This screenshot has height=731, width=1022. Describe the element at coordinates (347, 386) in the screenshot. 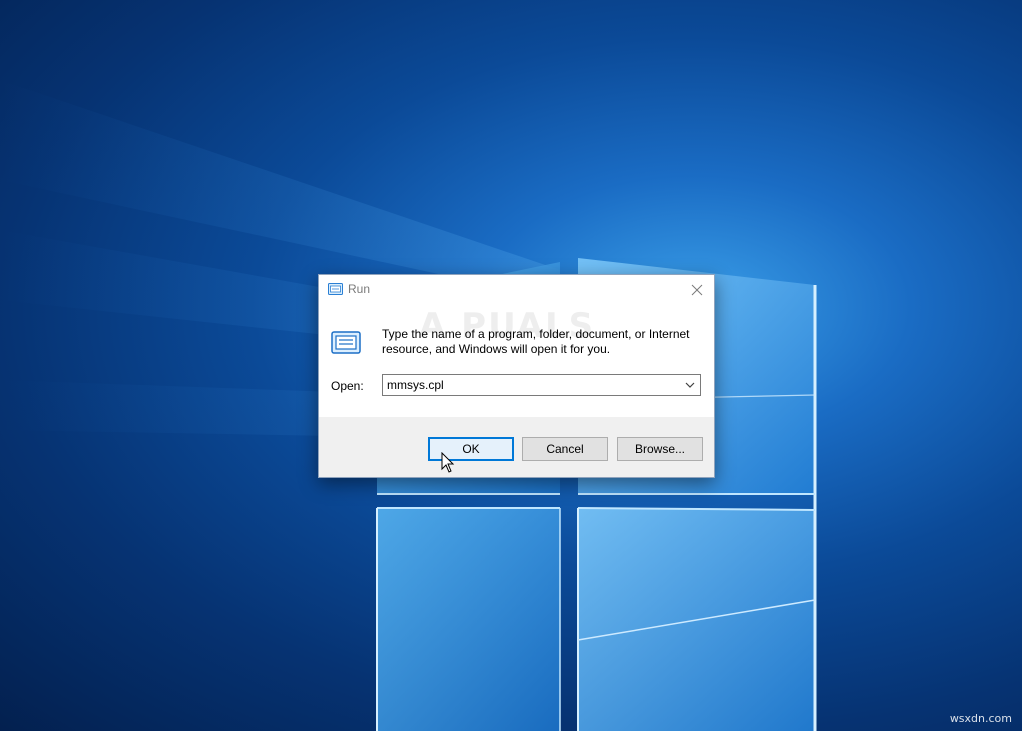

I see `open-label: Open:` at that location.